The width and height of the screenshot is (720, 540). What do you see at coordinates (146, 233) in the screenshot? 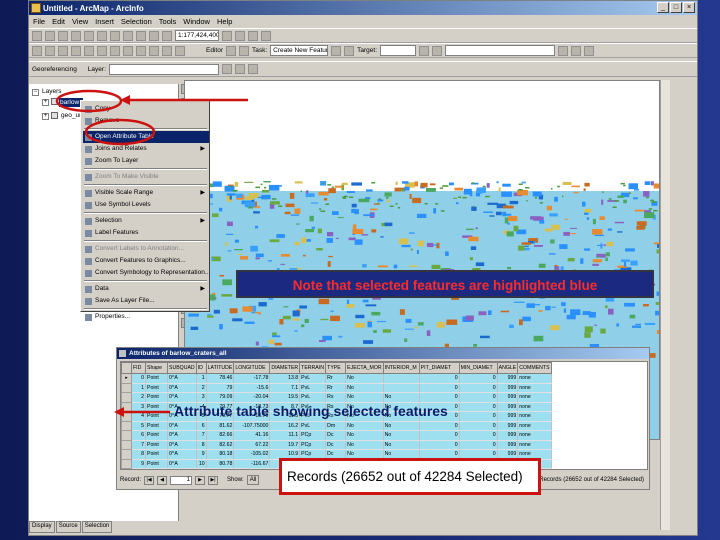
I see `menu-item-label-features: Label Features` at bounding box center [146, 233].